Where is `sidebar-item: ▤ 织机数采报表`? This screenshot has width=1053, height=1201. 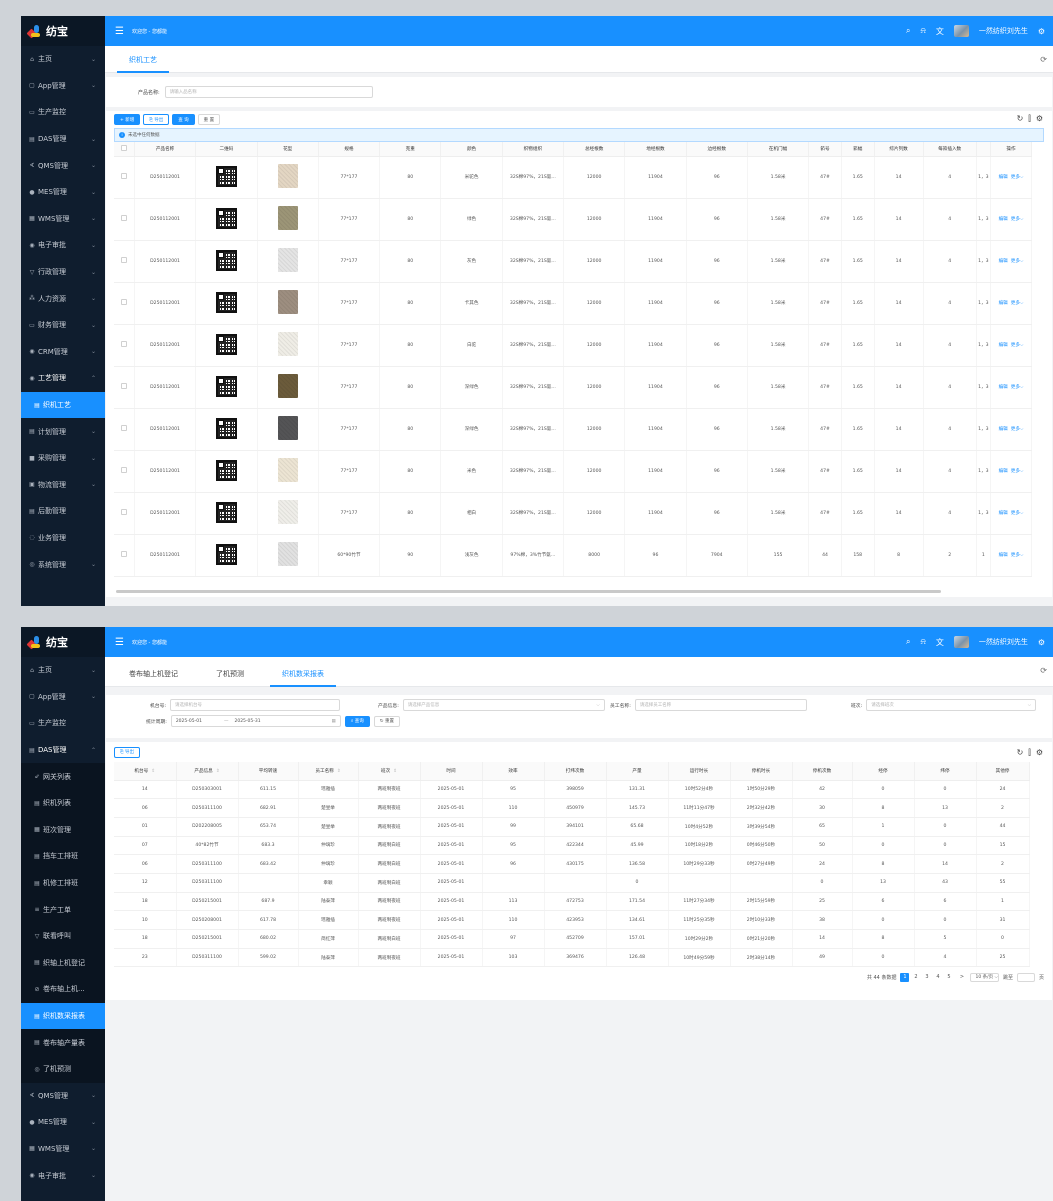
sidebar-item: ▤ 织机数采报表 is located at coordinates (63, 1016).